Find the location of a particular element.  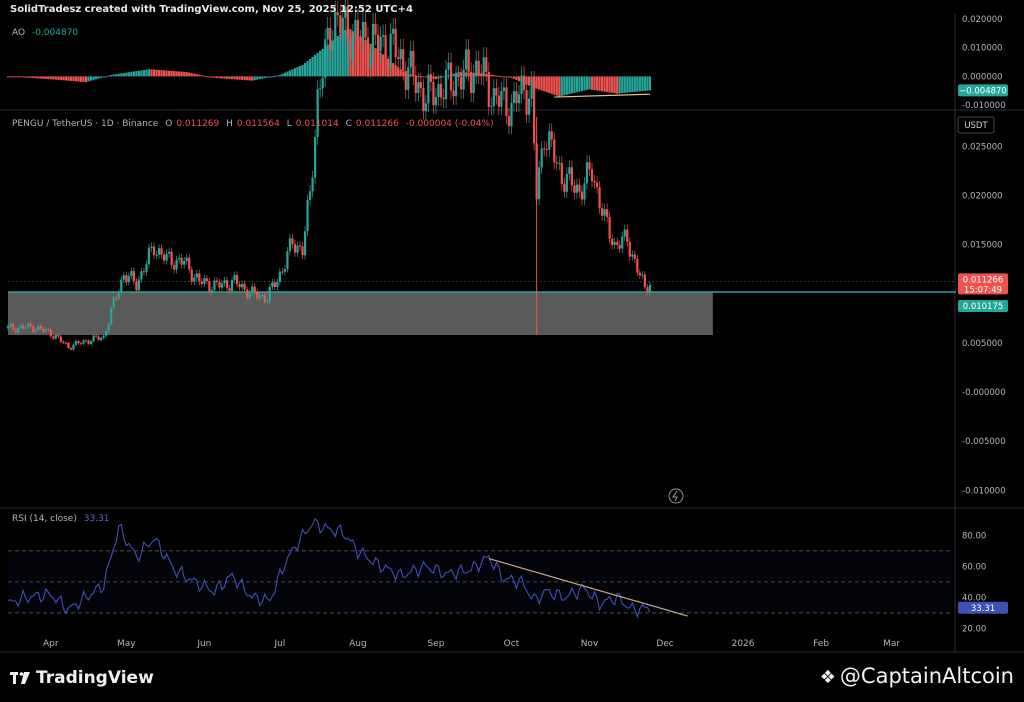

scroll-to-realtime-icon is located at coordinates (676, 496).